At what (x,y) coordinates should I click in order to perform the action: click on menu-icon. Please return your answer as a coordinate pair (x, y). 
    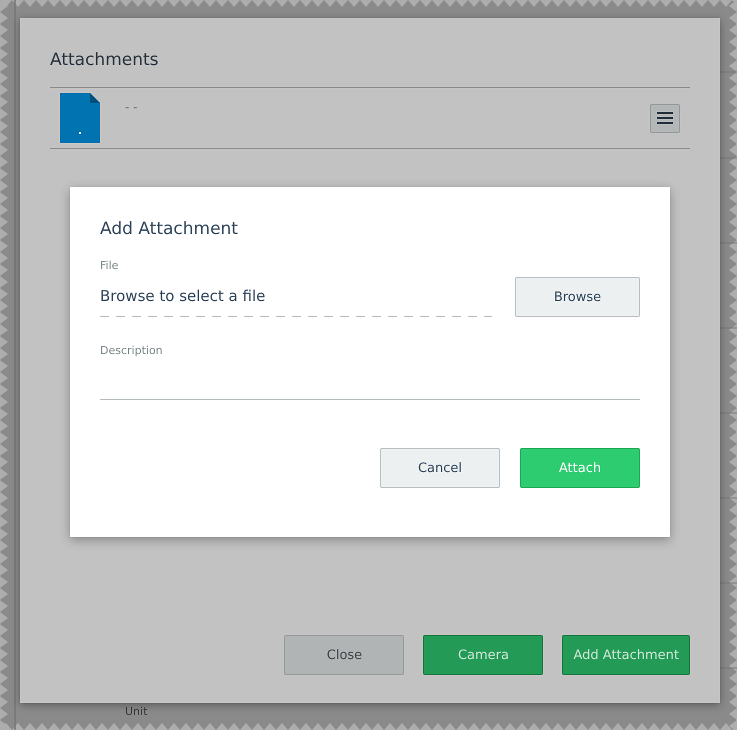
    Looking at the image, I should click on (665, 118).